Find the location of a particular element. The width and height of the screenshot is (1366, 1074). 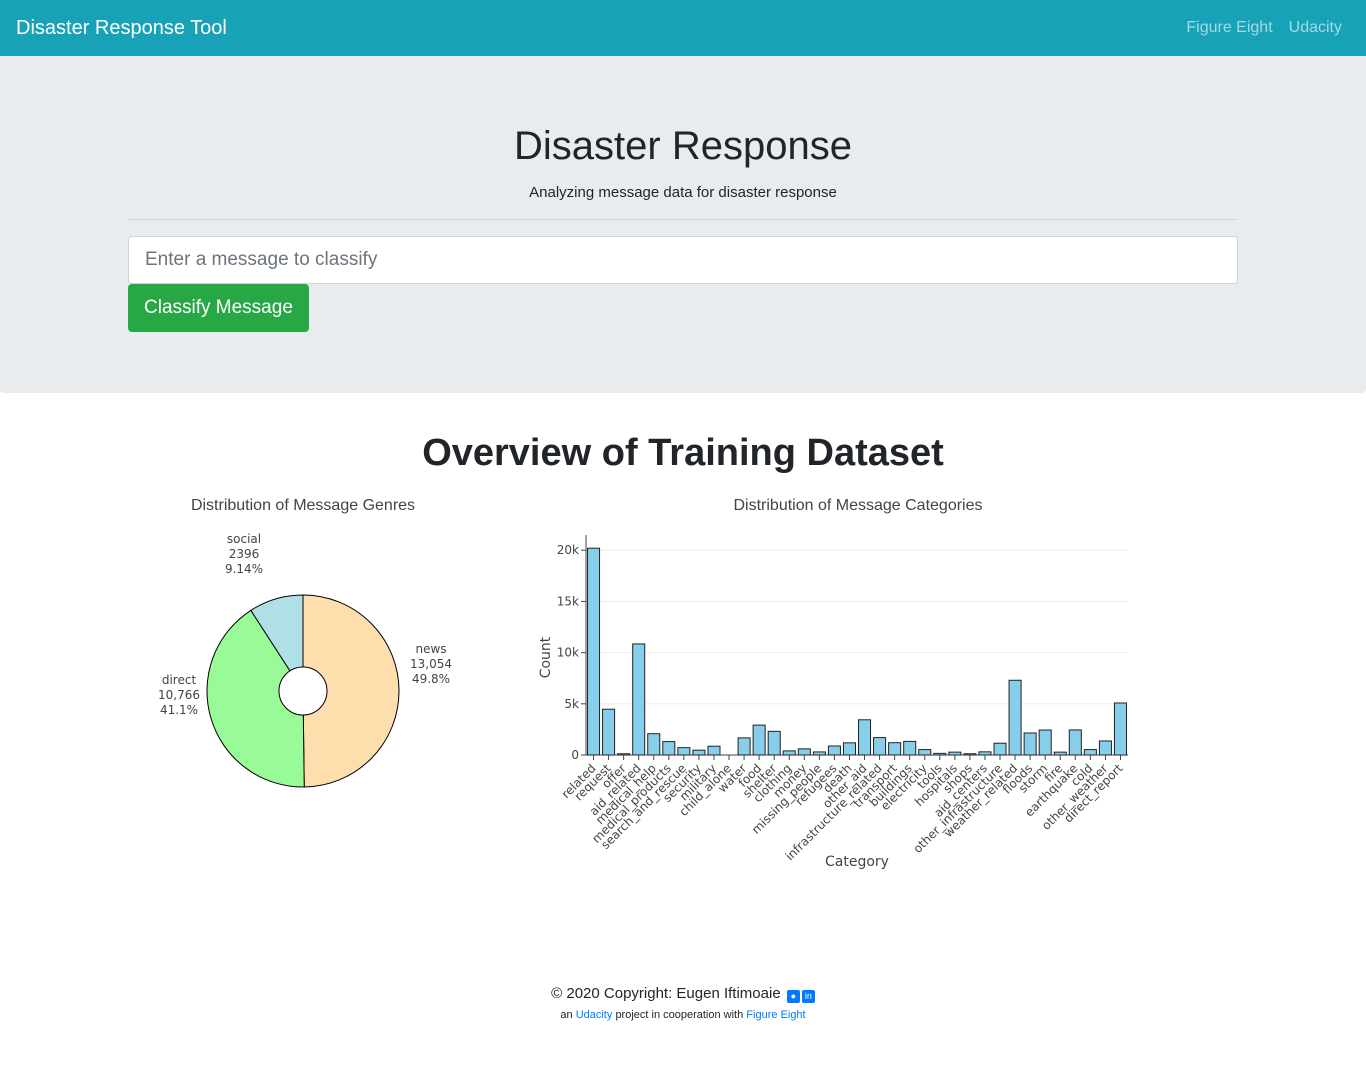

classify-message-button: Classify Message is located at coordinates (218, 308).